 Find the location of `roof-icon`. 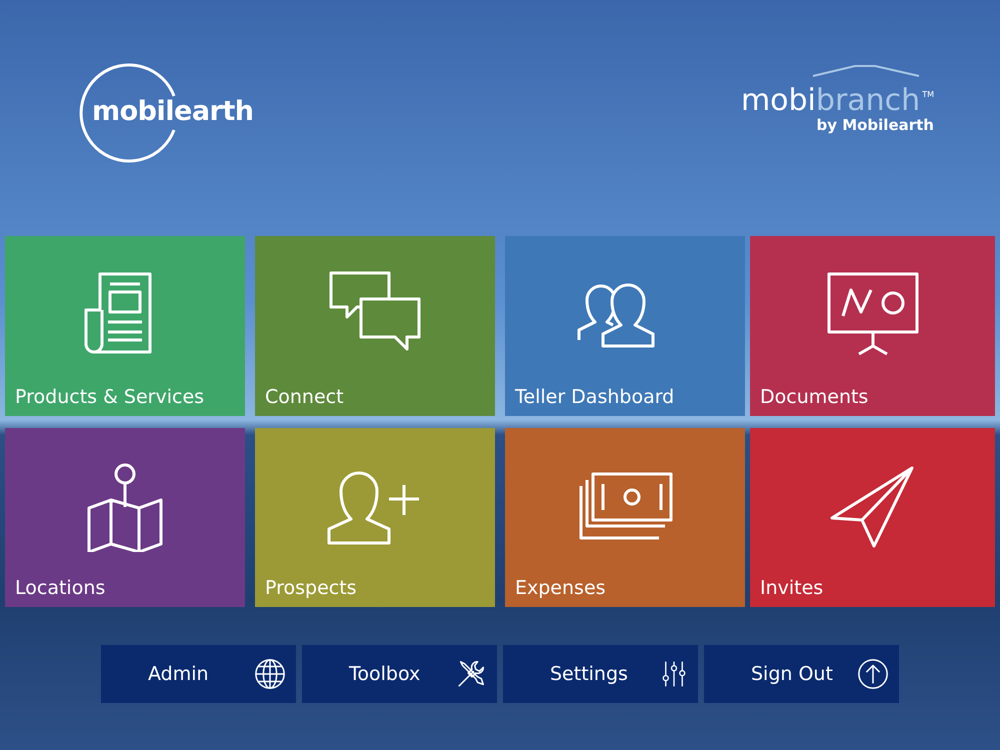

roof-icon is located at coordinates (865, 71).